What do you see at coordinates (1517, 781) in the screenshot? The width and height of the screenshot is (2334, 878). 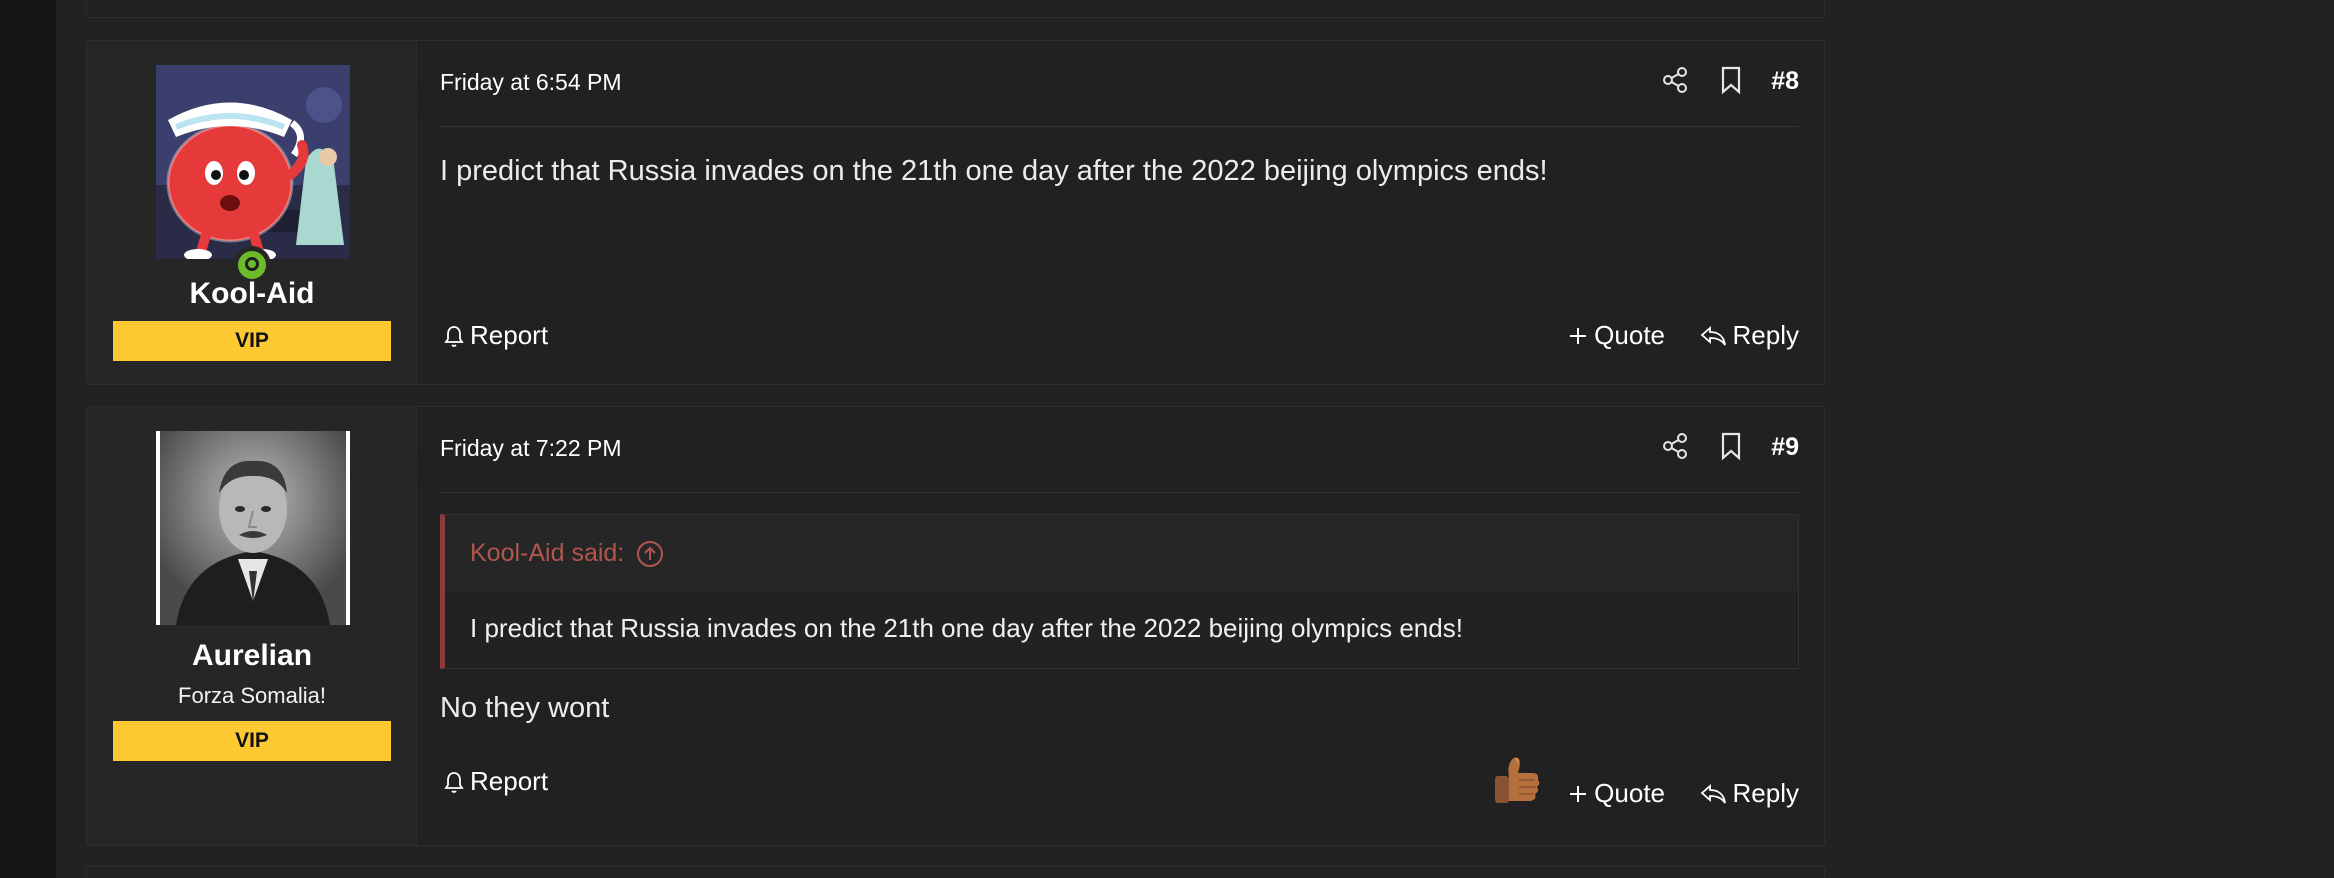 I see `thumbs-up-emoji` at bounding box center [1517, 781].